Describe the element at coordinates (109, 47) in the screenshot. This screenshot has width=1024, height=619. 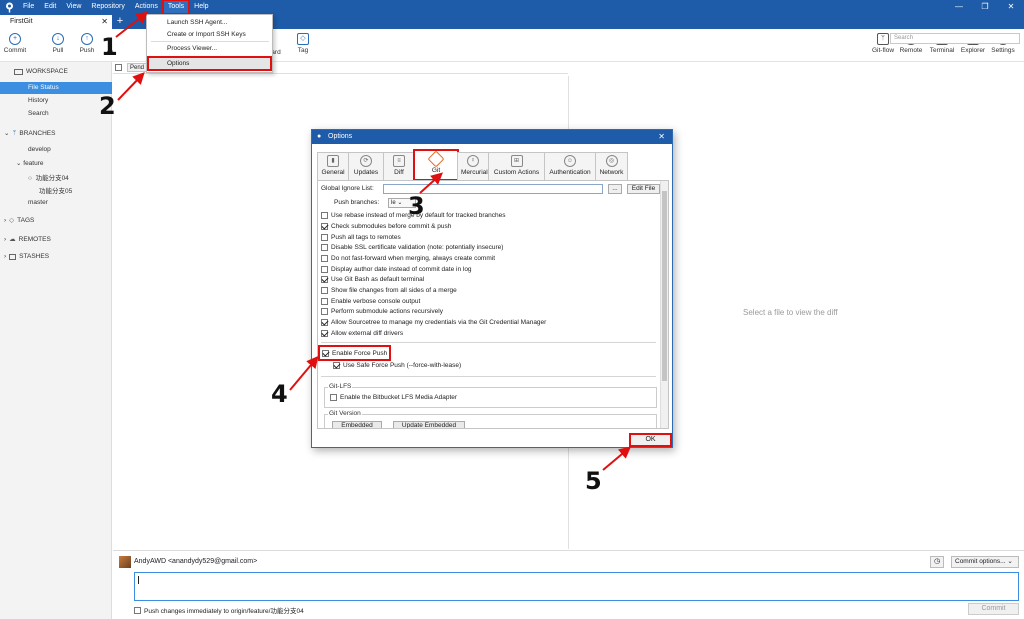
I see `step-1-label: 1` at that location.